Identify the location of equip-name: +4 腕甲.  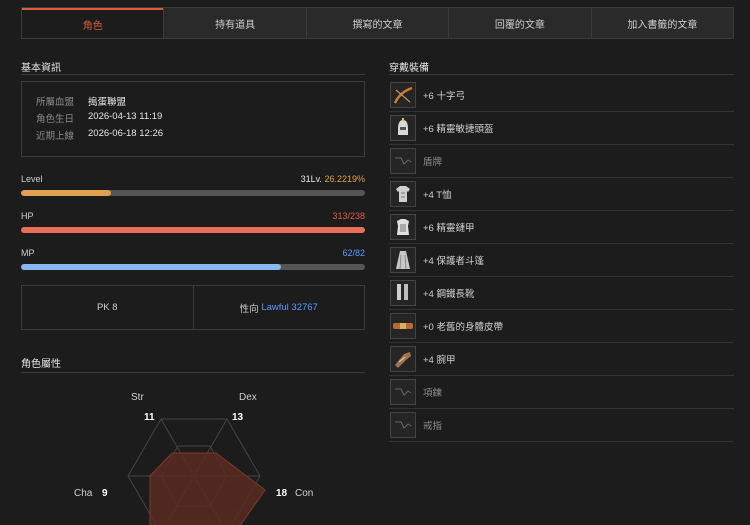
(439, 360).